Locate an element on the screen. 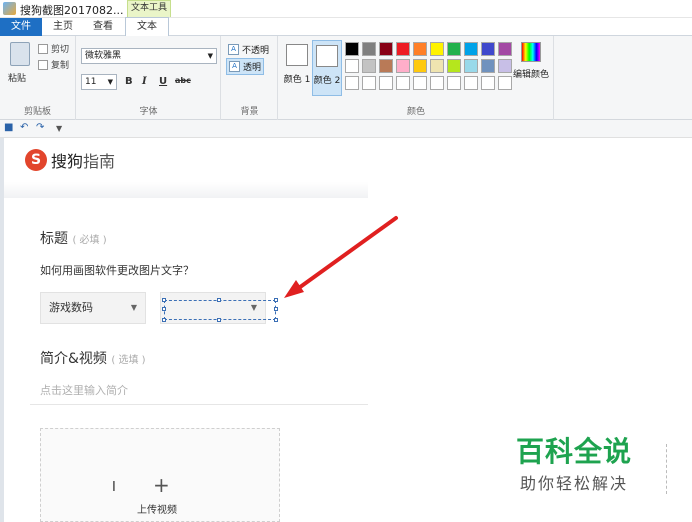  paste-icon is located at coordinates (20, 54).